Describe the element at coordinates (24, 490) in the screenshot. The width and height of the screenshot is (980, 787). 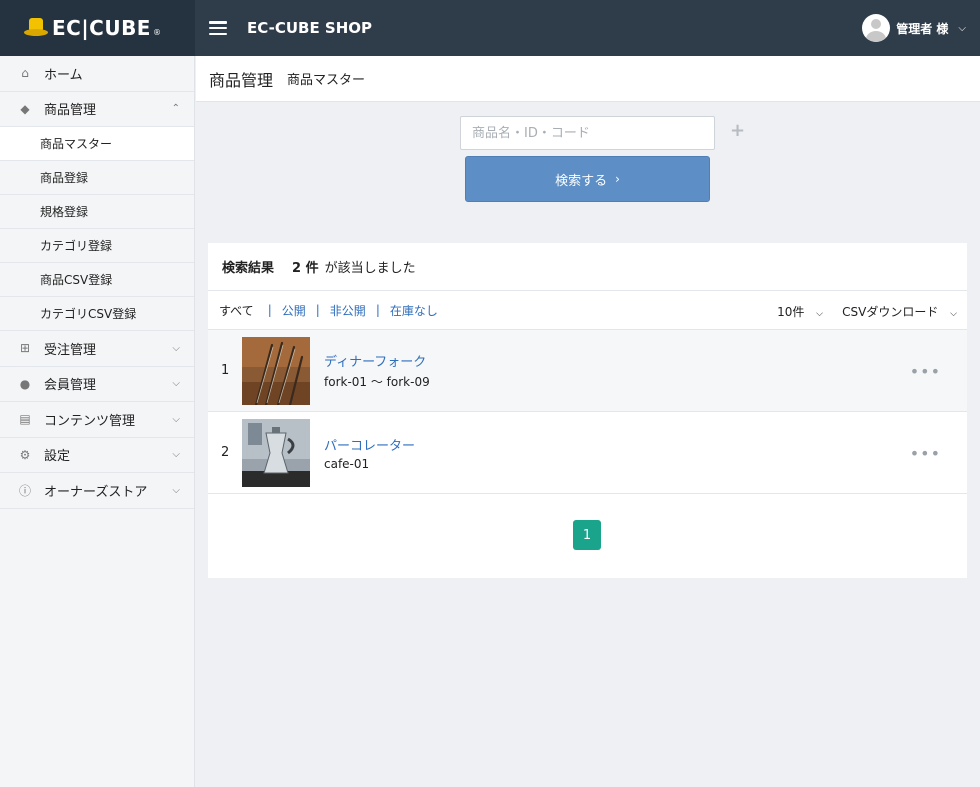
I see `info-icon: ⓘ` at that location.